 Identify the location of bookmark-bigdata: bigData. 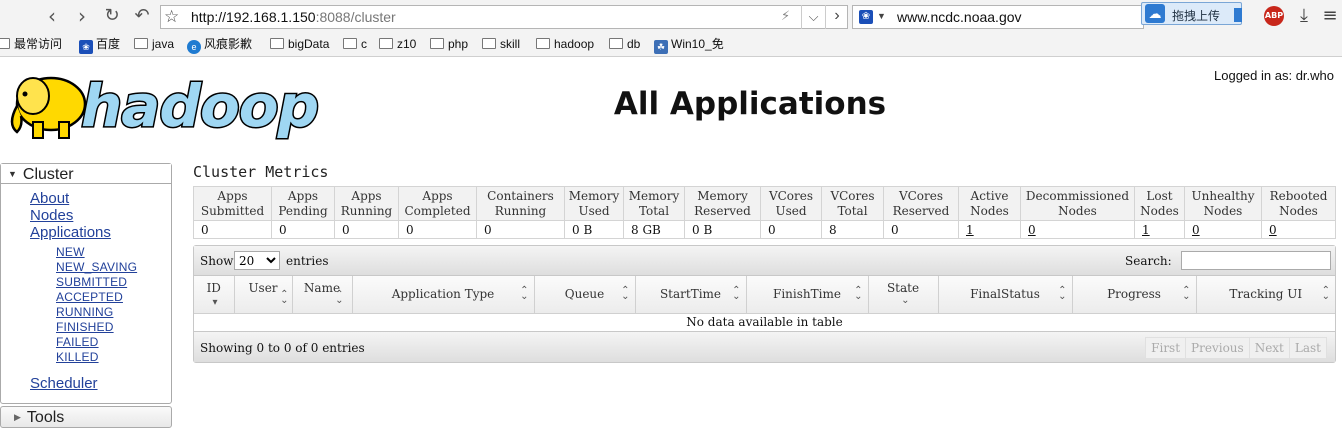
(299, 45).